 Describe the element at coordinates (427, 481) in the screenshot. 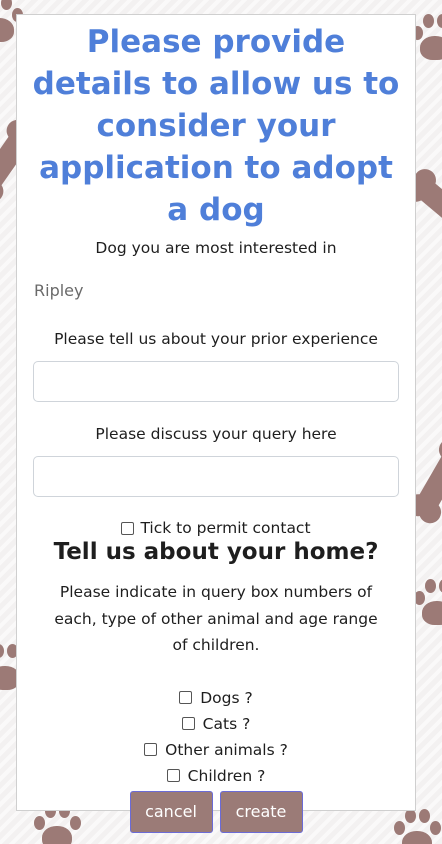

I see `bone-decoration` at that location.